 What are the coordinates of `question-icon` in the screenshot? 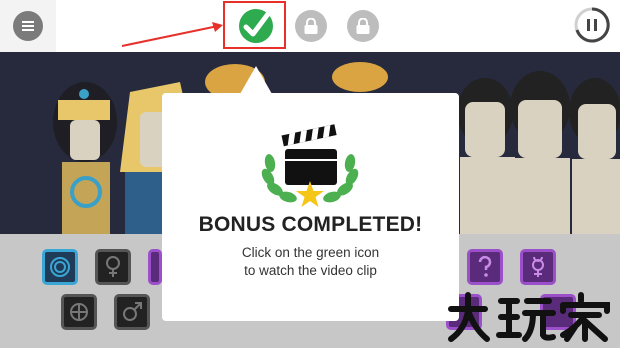 It's located at (485, 266).